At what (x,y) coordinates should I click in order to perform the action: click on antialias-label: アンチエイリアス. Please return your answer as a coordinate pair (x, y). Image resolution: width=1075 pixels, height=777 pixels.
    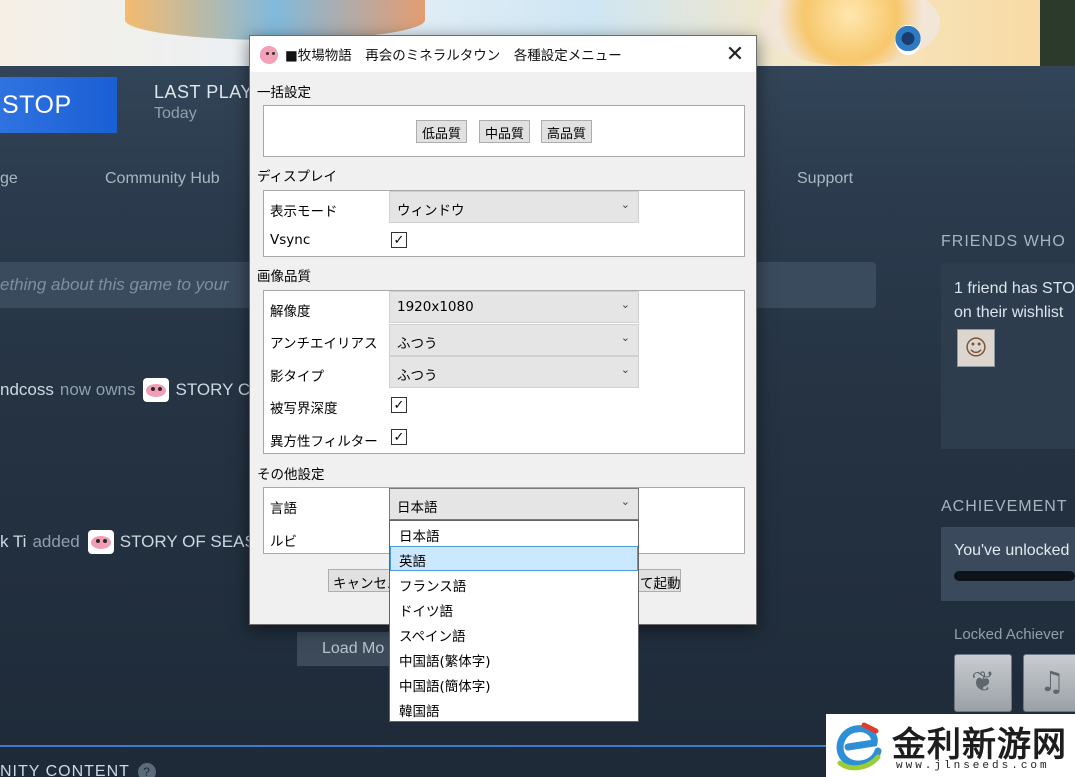
    Looking at the image, I should click on (324, 344).